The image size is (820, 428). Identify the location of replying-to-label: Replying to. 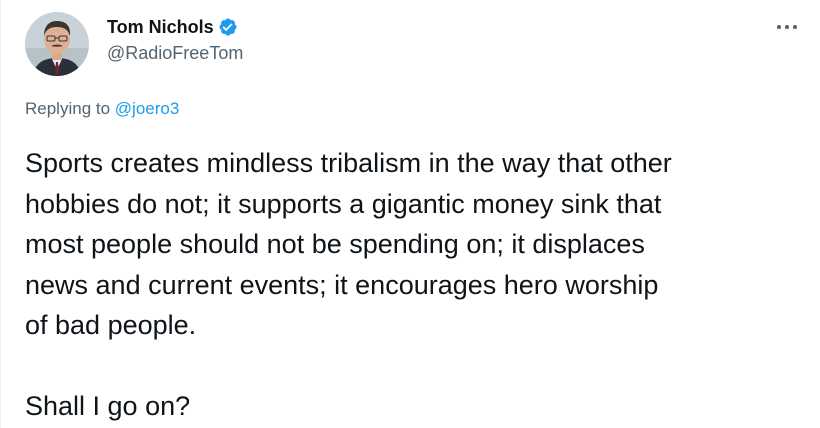
(68, 108).